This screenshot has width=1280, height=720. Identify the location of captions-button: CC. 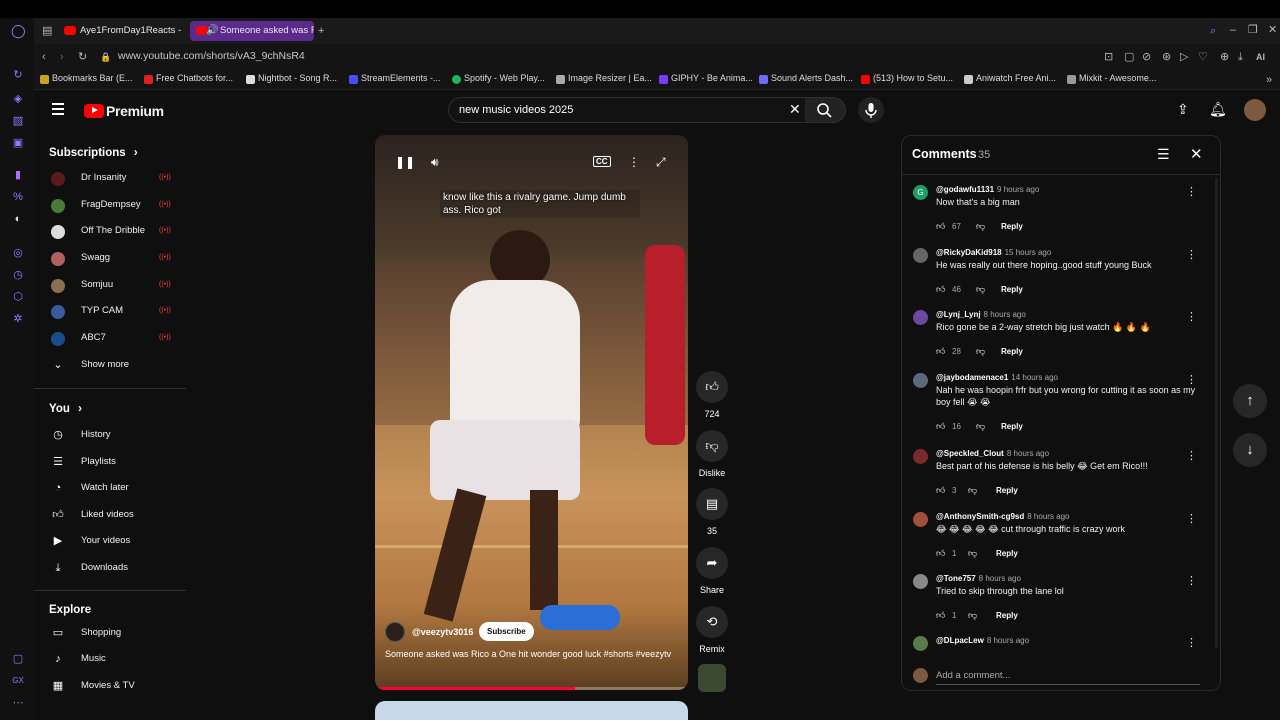
(602, 161).